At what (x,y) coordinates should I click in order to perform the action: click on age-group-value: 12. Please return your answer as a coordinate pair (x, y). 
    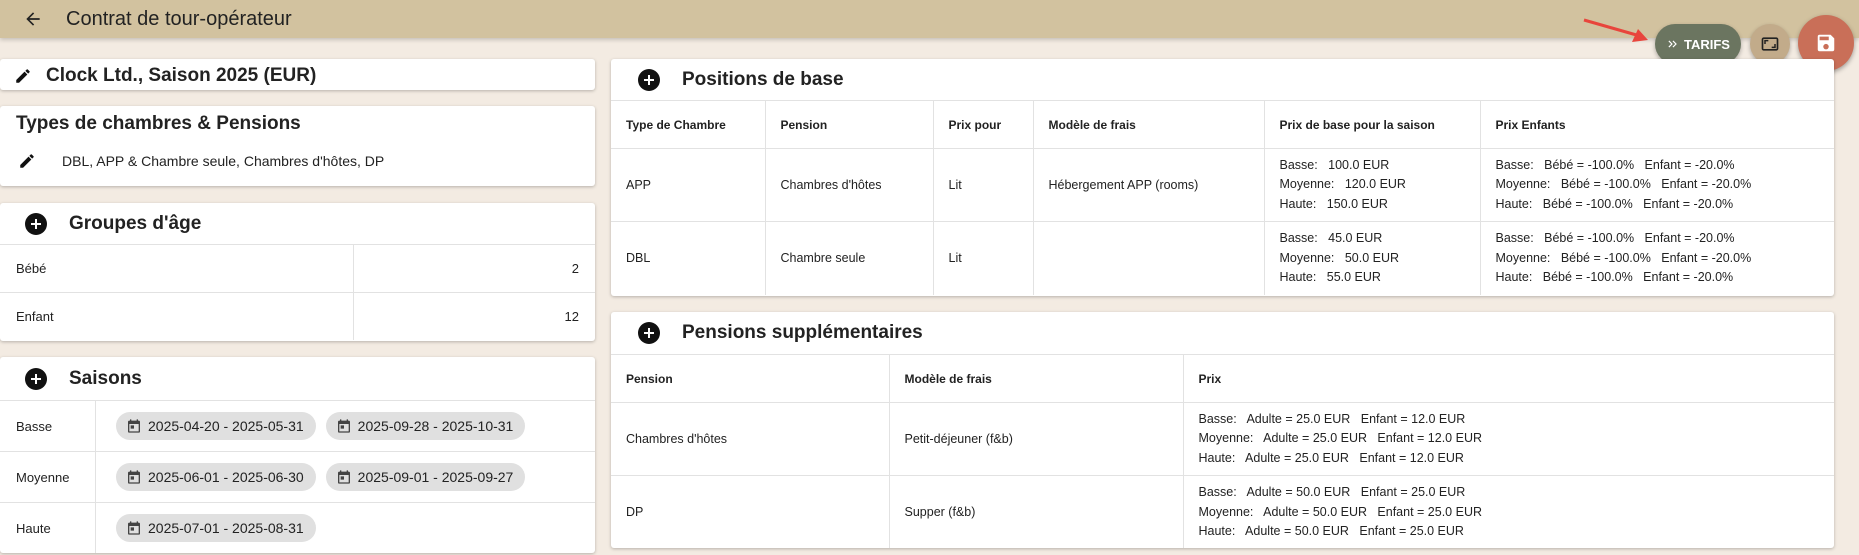
    Looking at the image, I should click on (571, 316).